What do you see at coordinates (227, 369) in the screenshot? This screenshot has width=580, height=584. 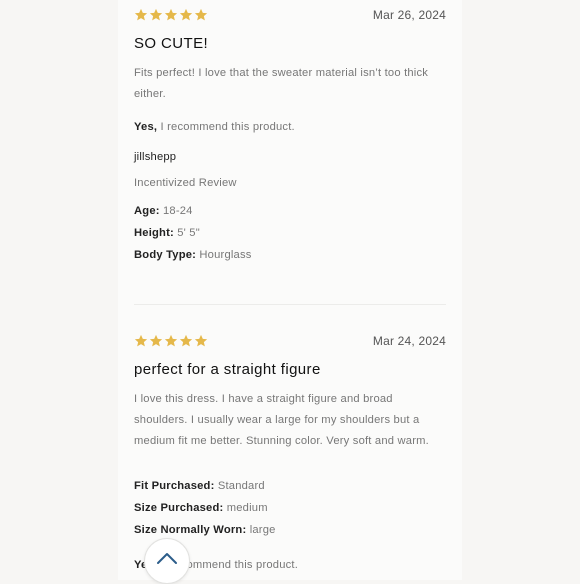 I see `review-title: perfect for a straight figure` at bounding box center [227, 369].